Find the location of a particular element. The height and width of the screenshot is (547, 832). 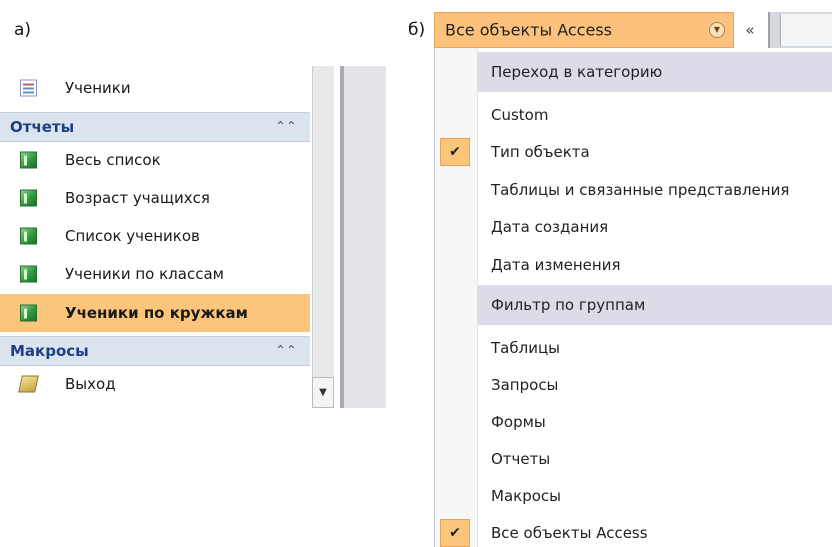

menu-item-custom: Custom is located at coordinates (633, 114).